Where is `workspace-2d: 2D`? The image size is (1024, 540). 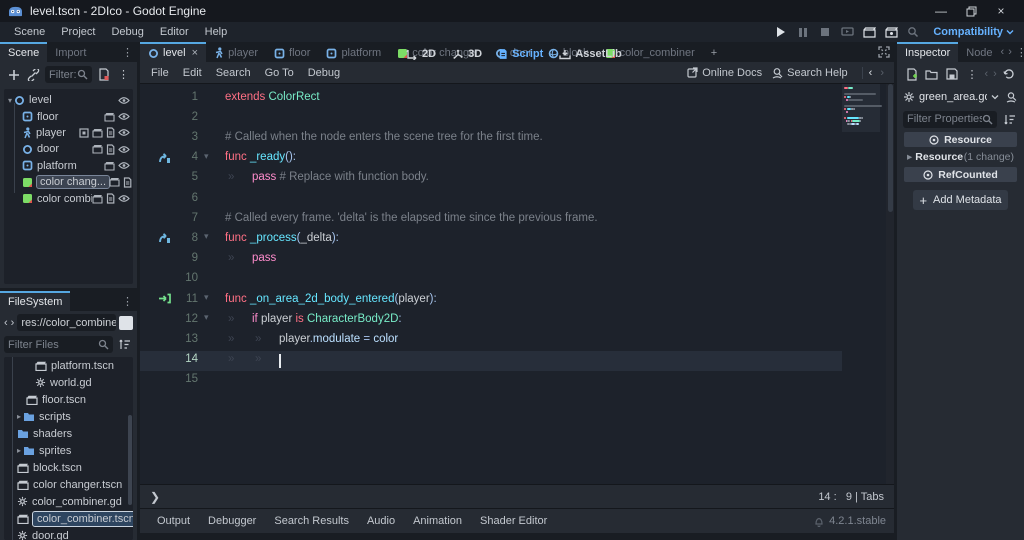 workspace-2d: 2D is located at coordinates (421, 54).